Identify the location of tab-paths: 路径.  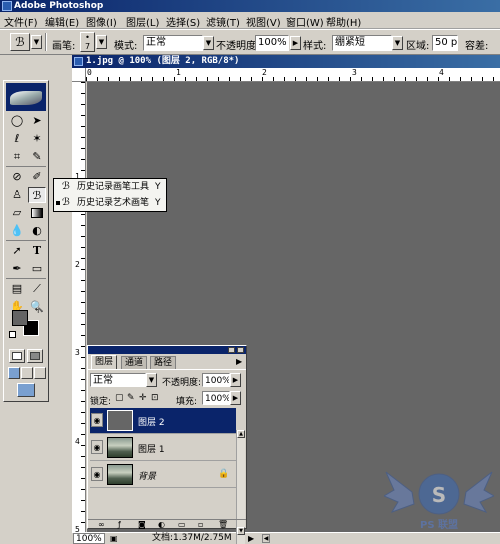
(163, 362).